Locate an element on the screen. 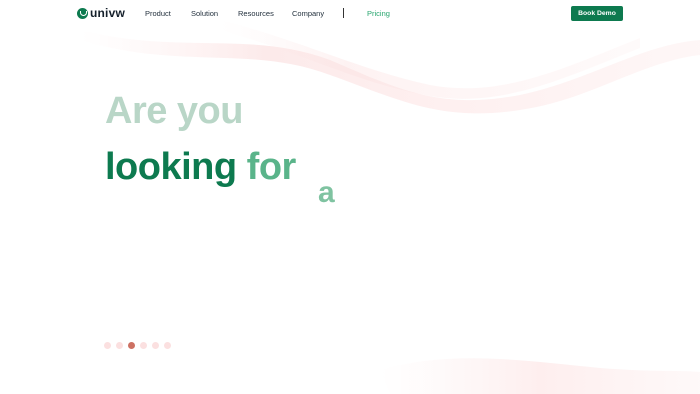  carousel-dots is located at coordinates (137, 345).